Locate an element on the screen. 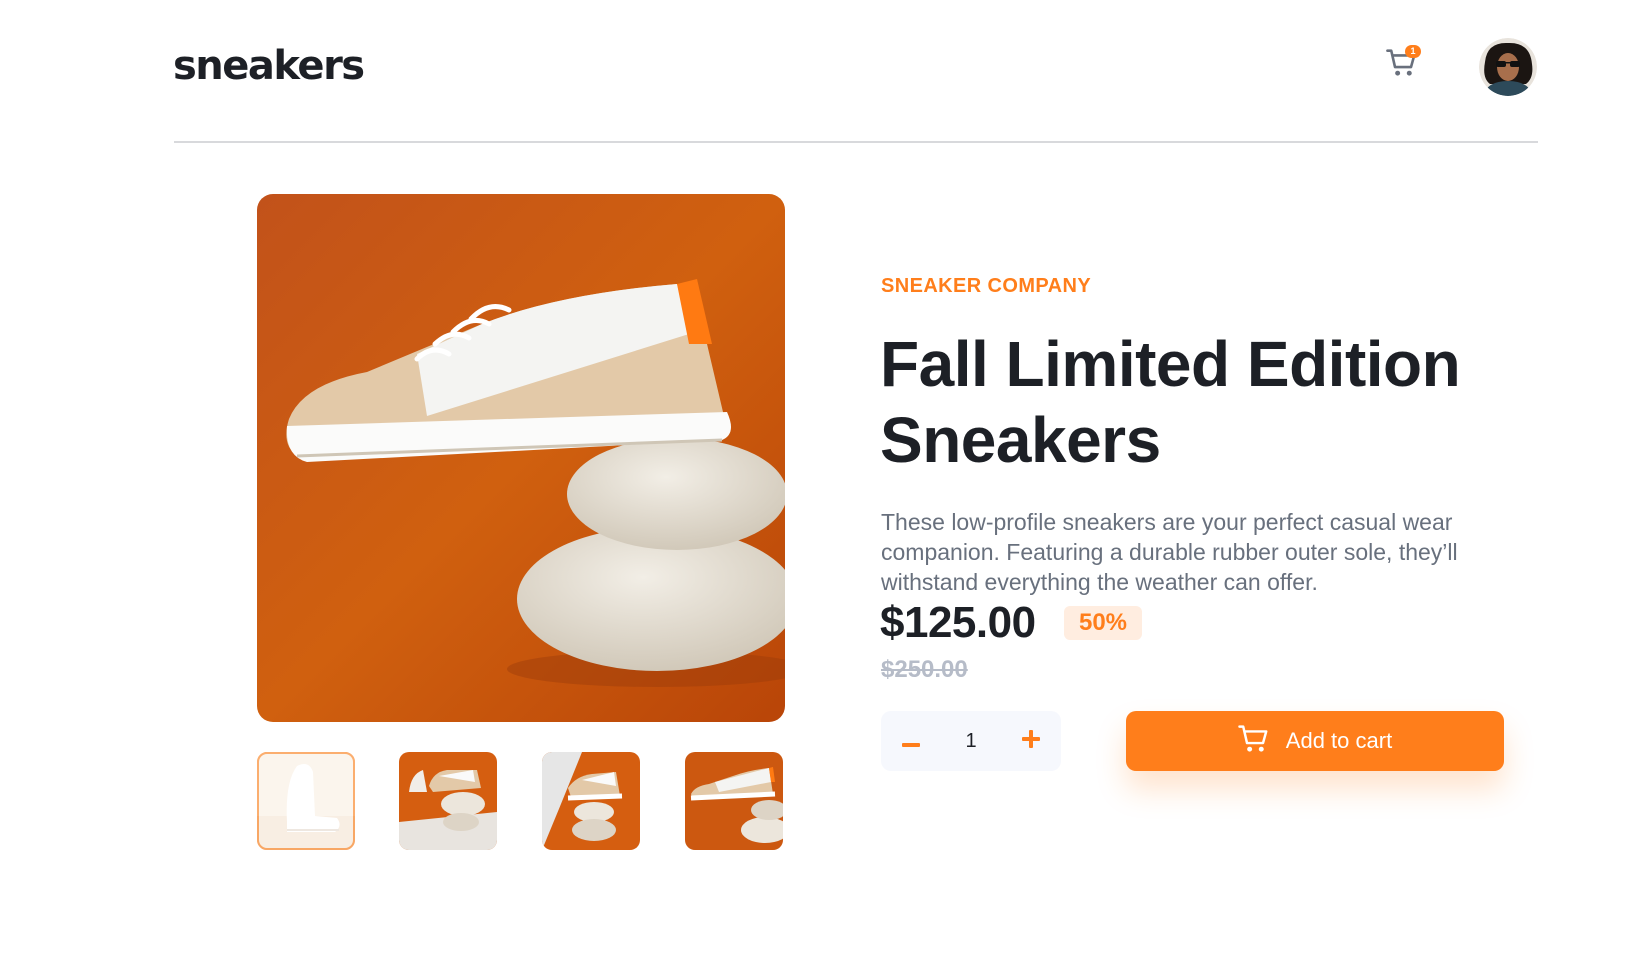 The image size is (1651, 959). quantity-stepper: 1 is located at coordinates (971, 741).